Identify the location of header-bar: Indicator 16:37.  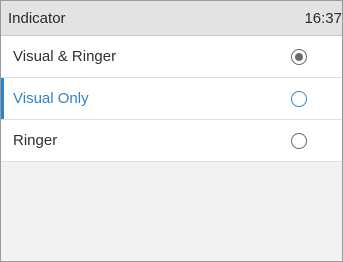
(171, 18).